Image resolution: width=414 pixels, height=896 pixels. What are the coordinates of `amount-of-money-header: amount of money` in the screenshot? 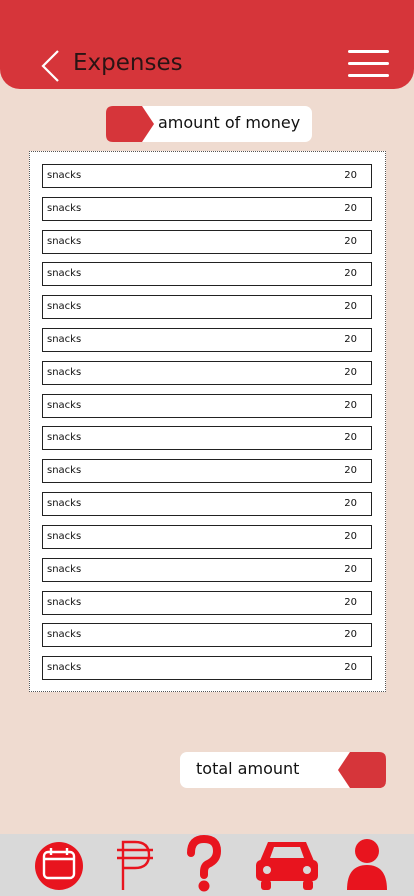 It's located at (209, 124).